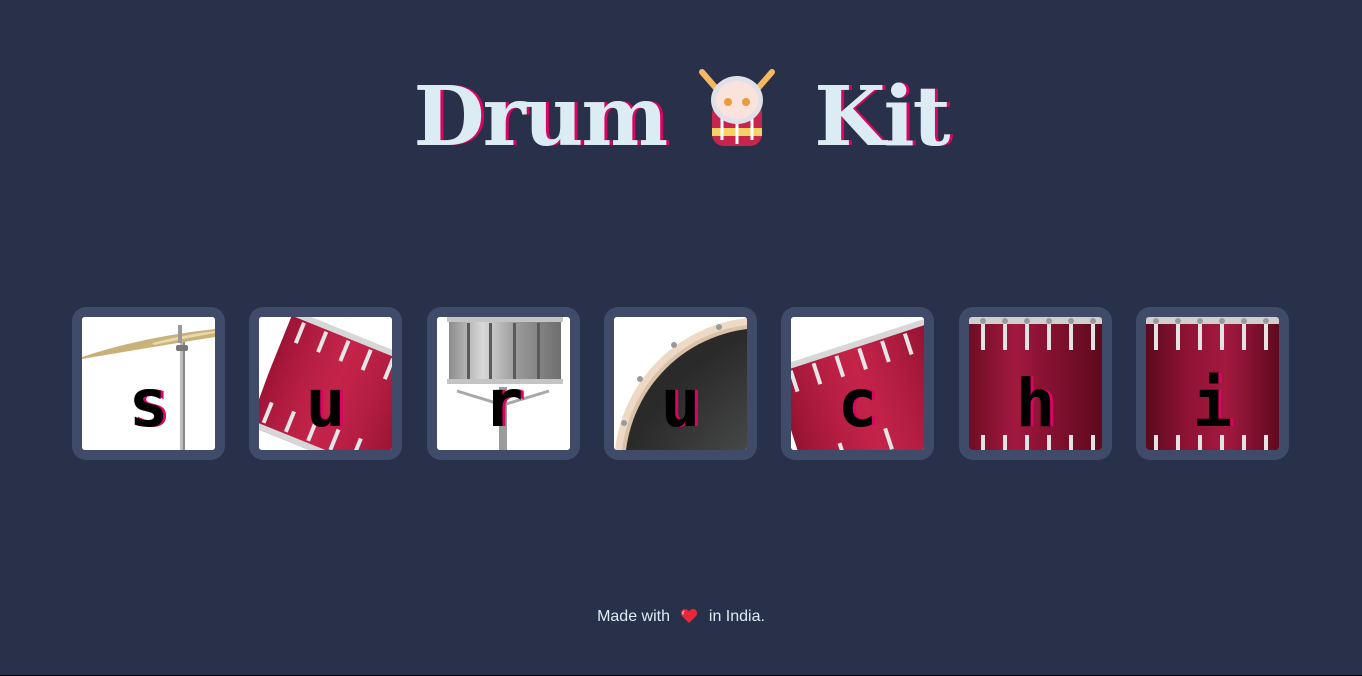 The image size is (1362, 676). I want to click on key-letter: c, so click(857, 403).